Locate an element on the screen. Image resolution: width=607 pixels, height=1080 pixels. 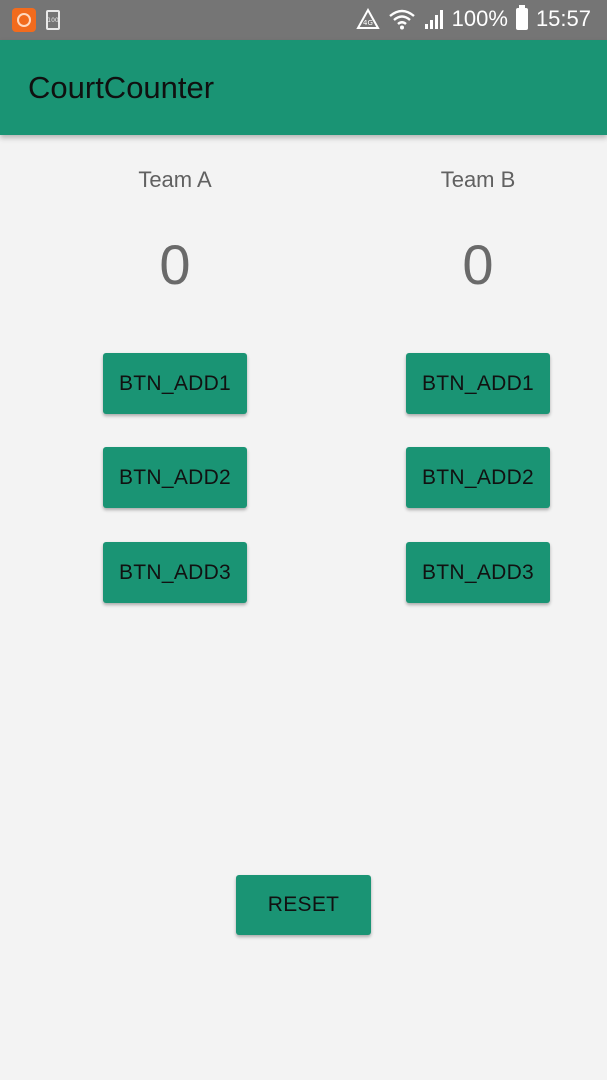
signal-icon is located at coordinates (434, 19).